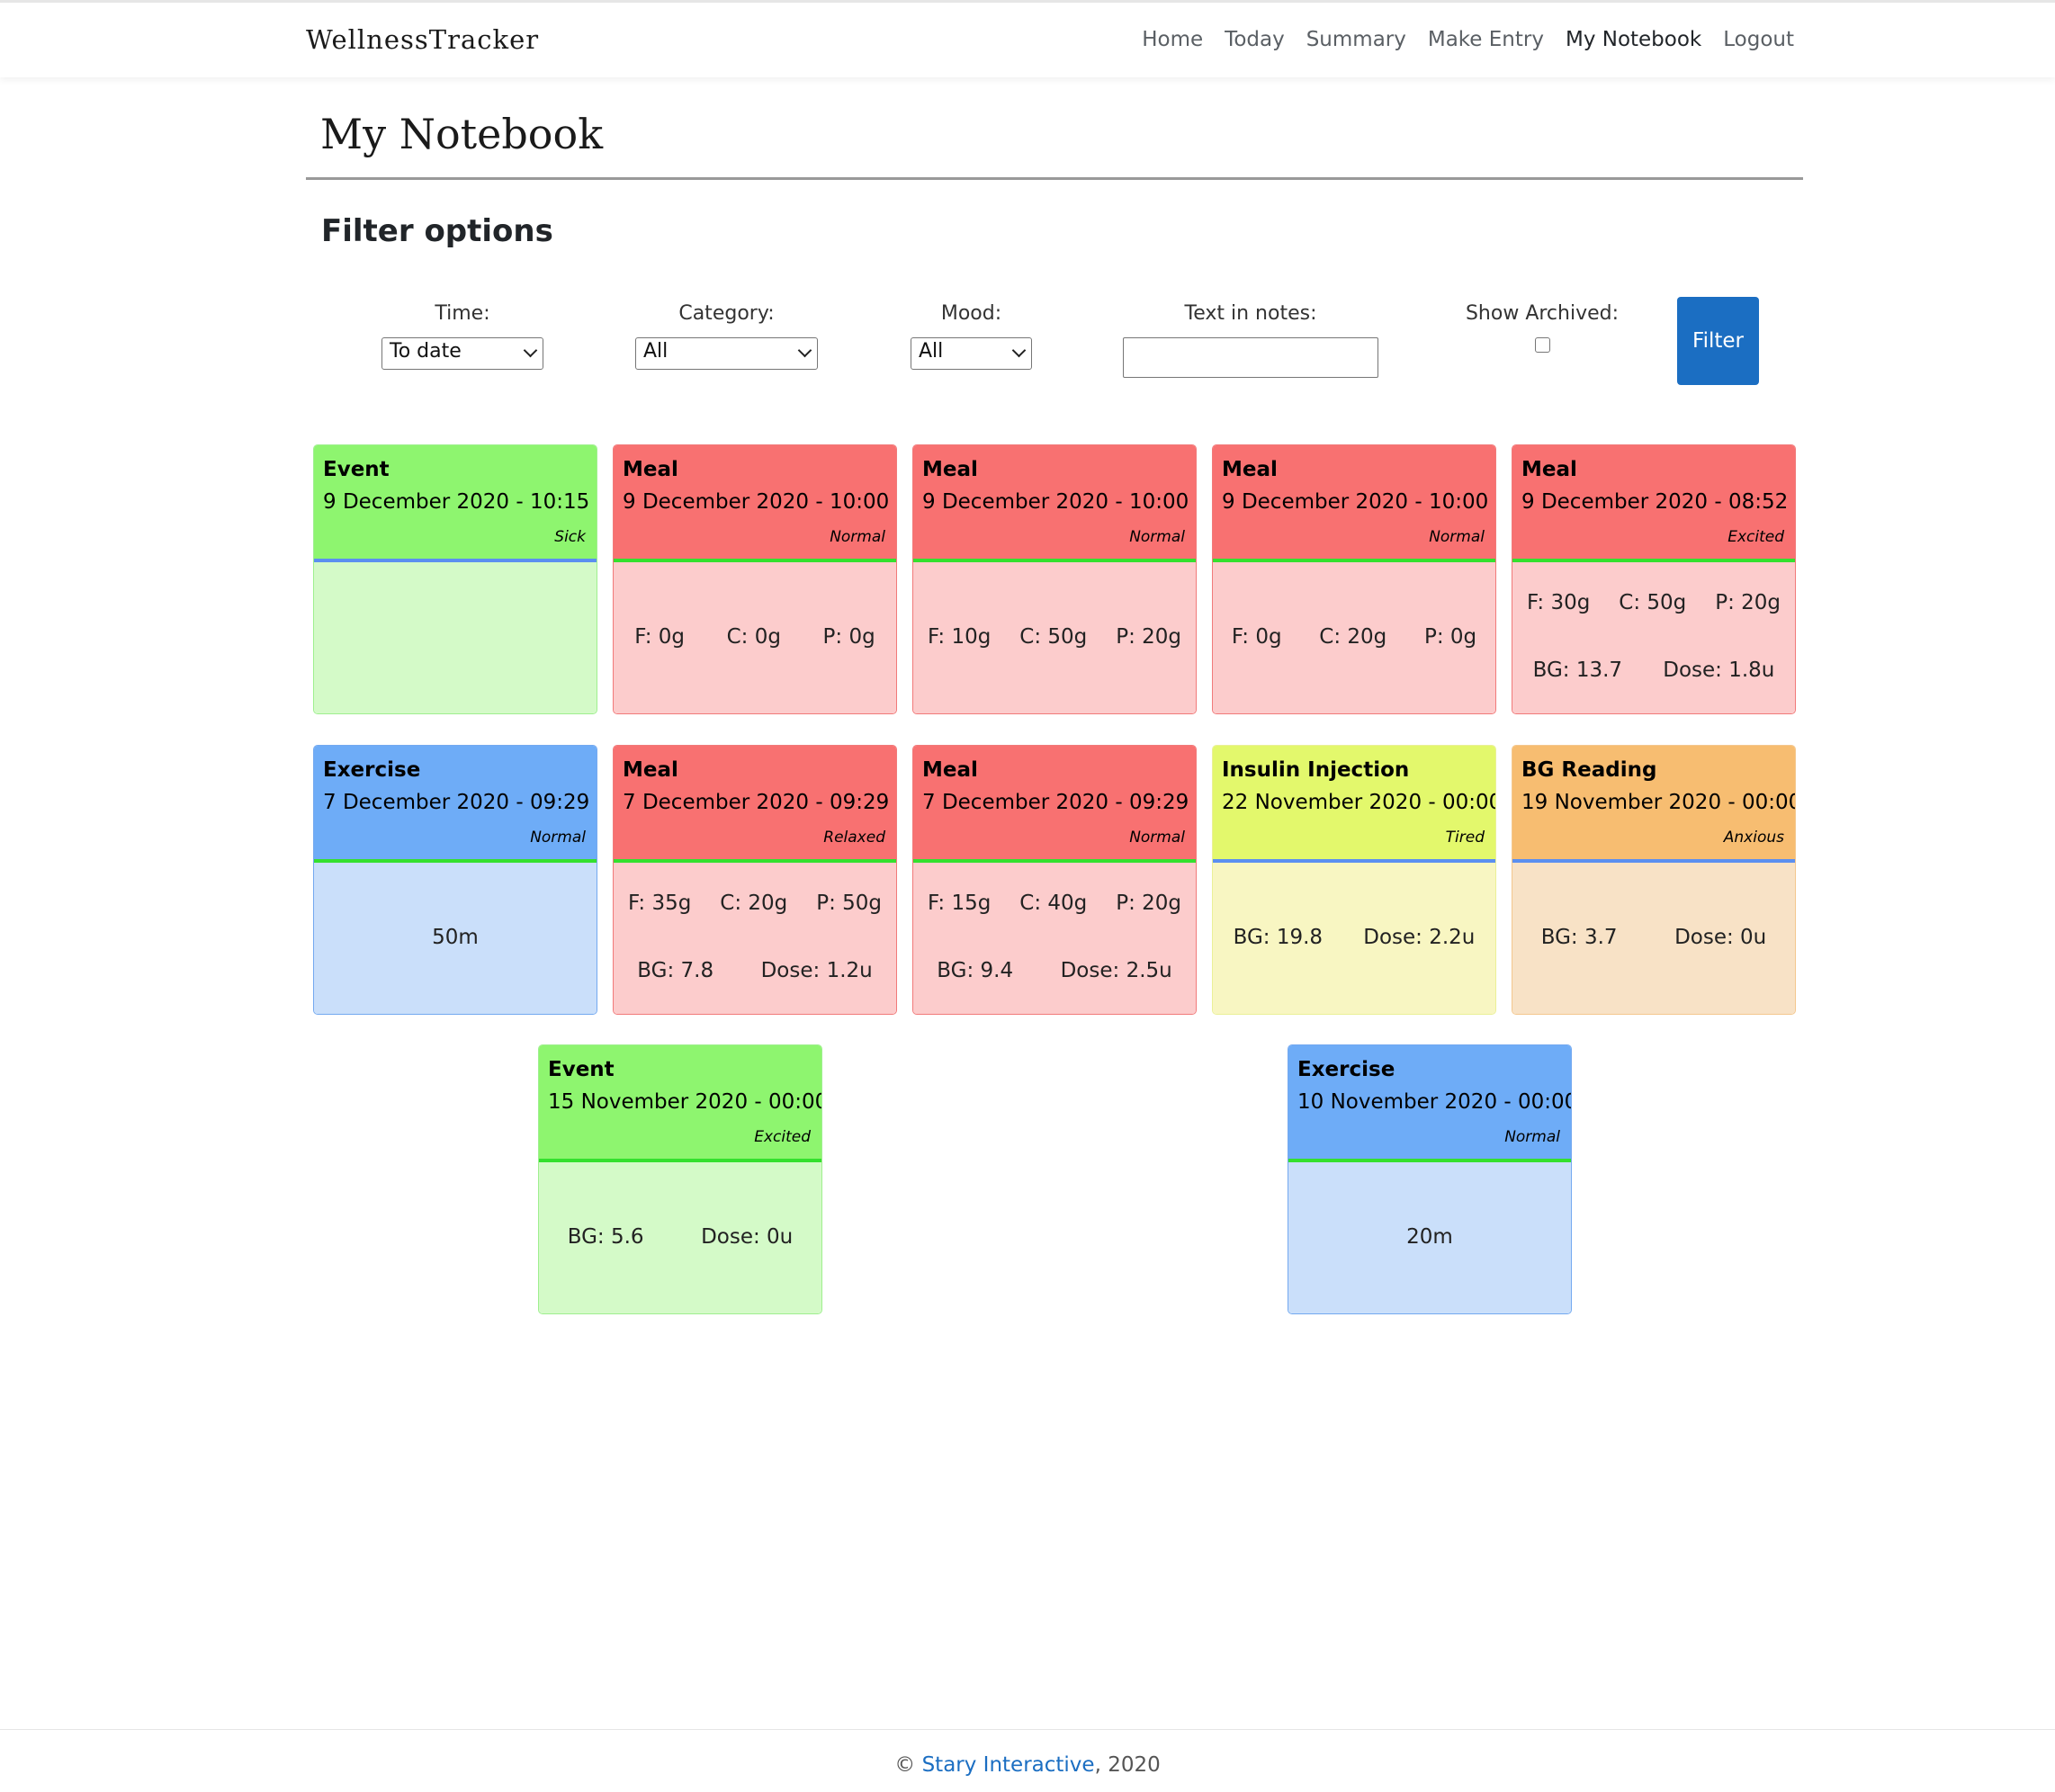 The height and width of the screenshot is (1792, 2055). I want to click on entry-card-event: Event 9 December 2020 - 10:15 Sick, so click(455, 579).